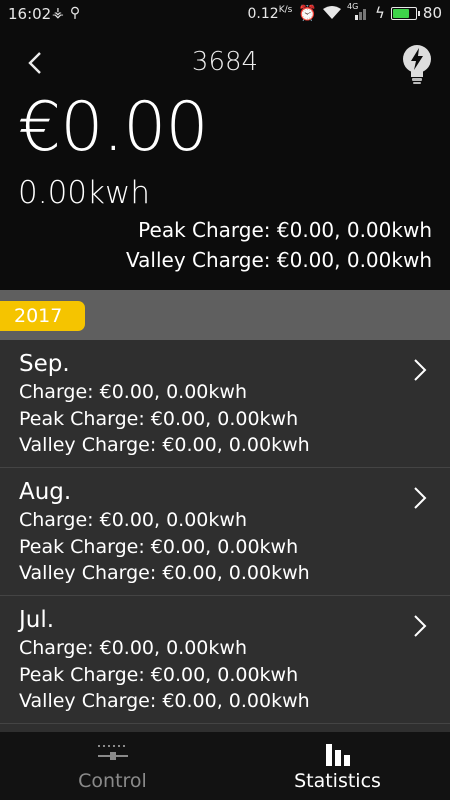  I want to click on signal-icon: 4G, so click(358, 11).